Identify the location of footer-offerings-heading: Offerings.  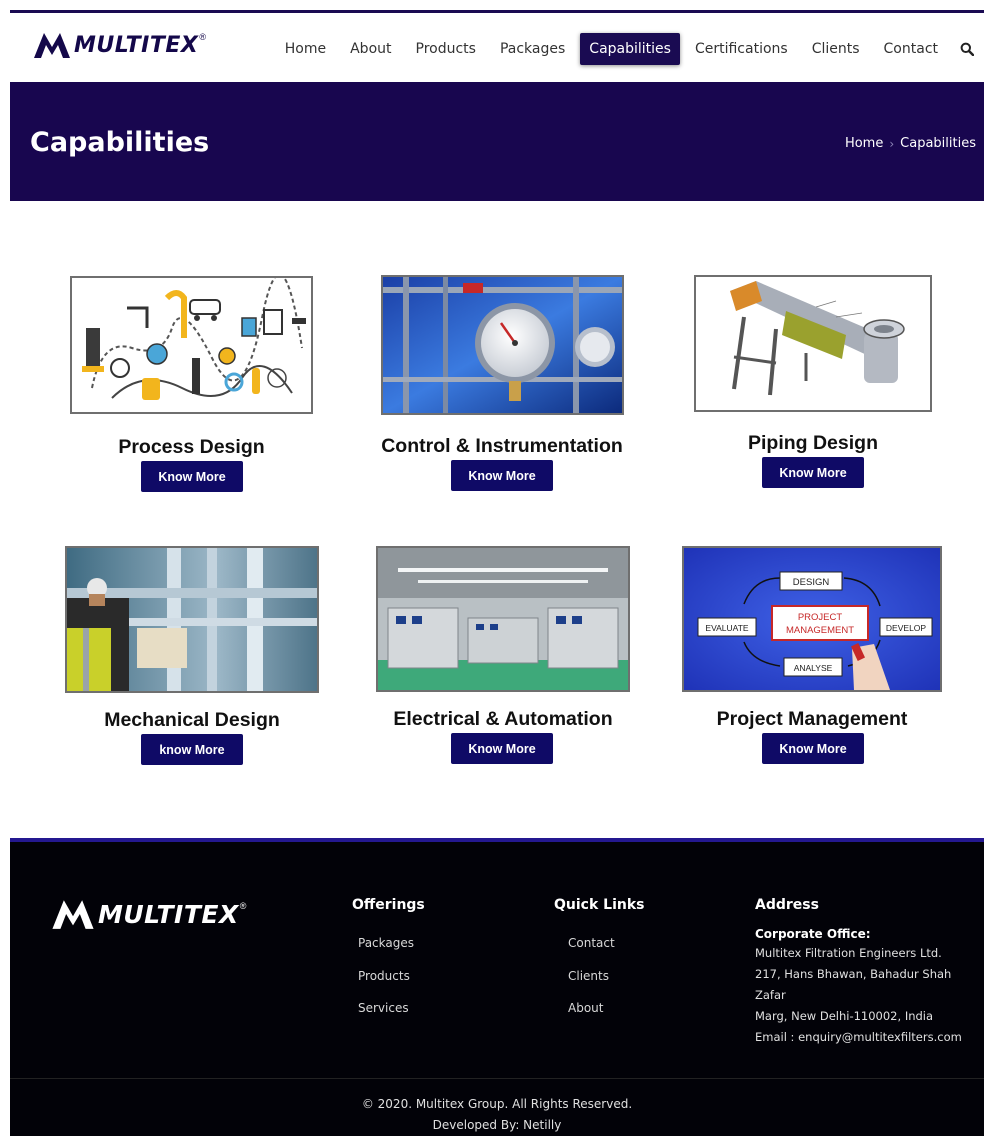
(388, 905).